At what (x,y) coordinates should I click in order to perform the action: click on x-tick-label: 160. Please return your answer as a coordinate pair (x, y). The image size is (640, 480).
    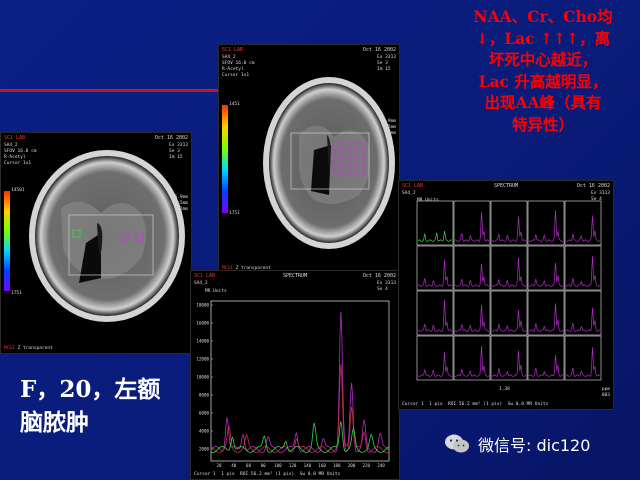
    Looking at the image, I should click on (322, 465).